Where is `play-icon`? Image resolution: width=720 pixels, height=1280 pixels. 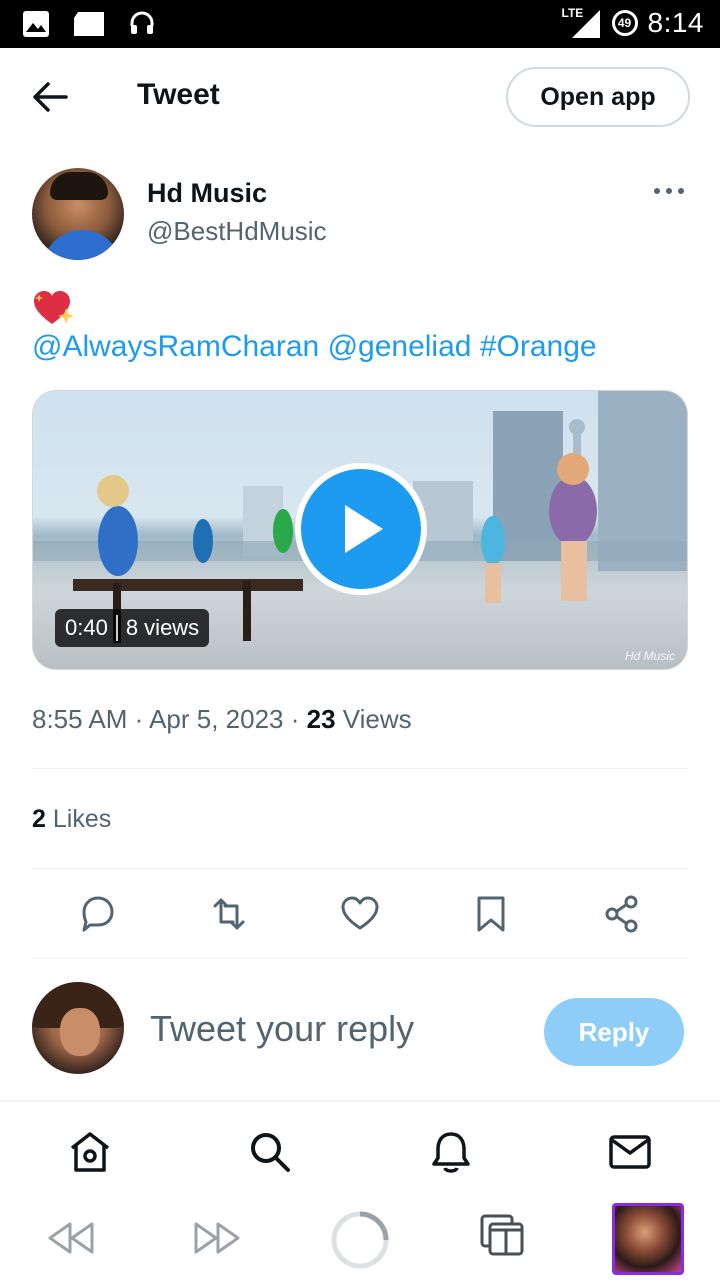 play-icon is located at coordinates (364, 529).